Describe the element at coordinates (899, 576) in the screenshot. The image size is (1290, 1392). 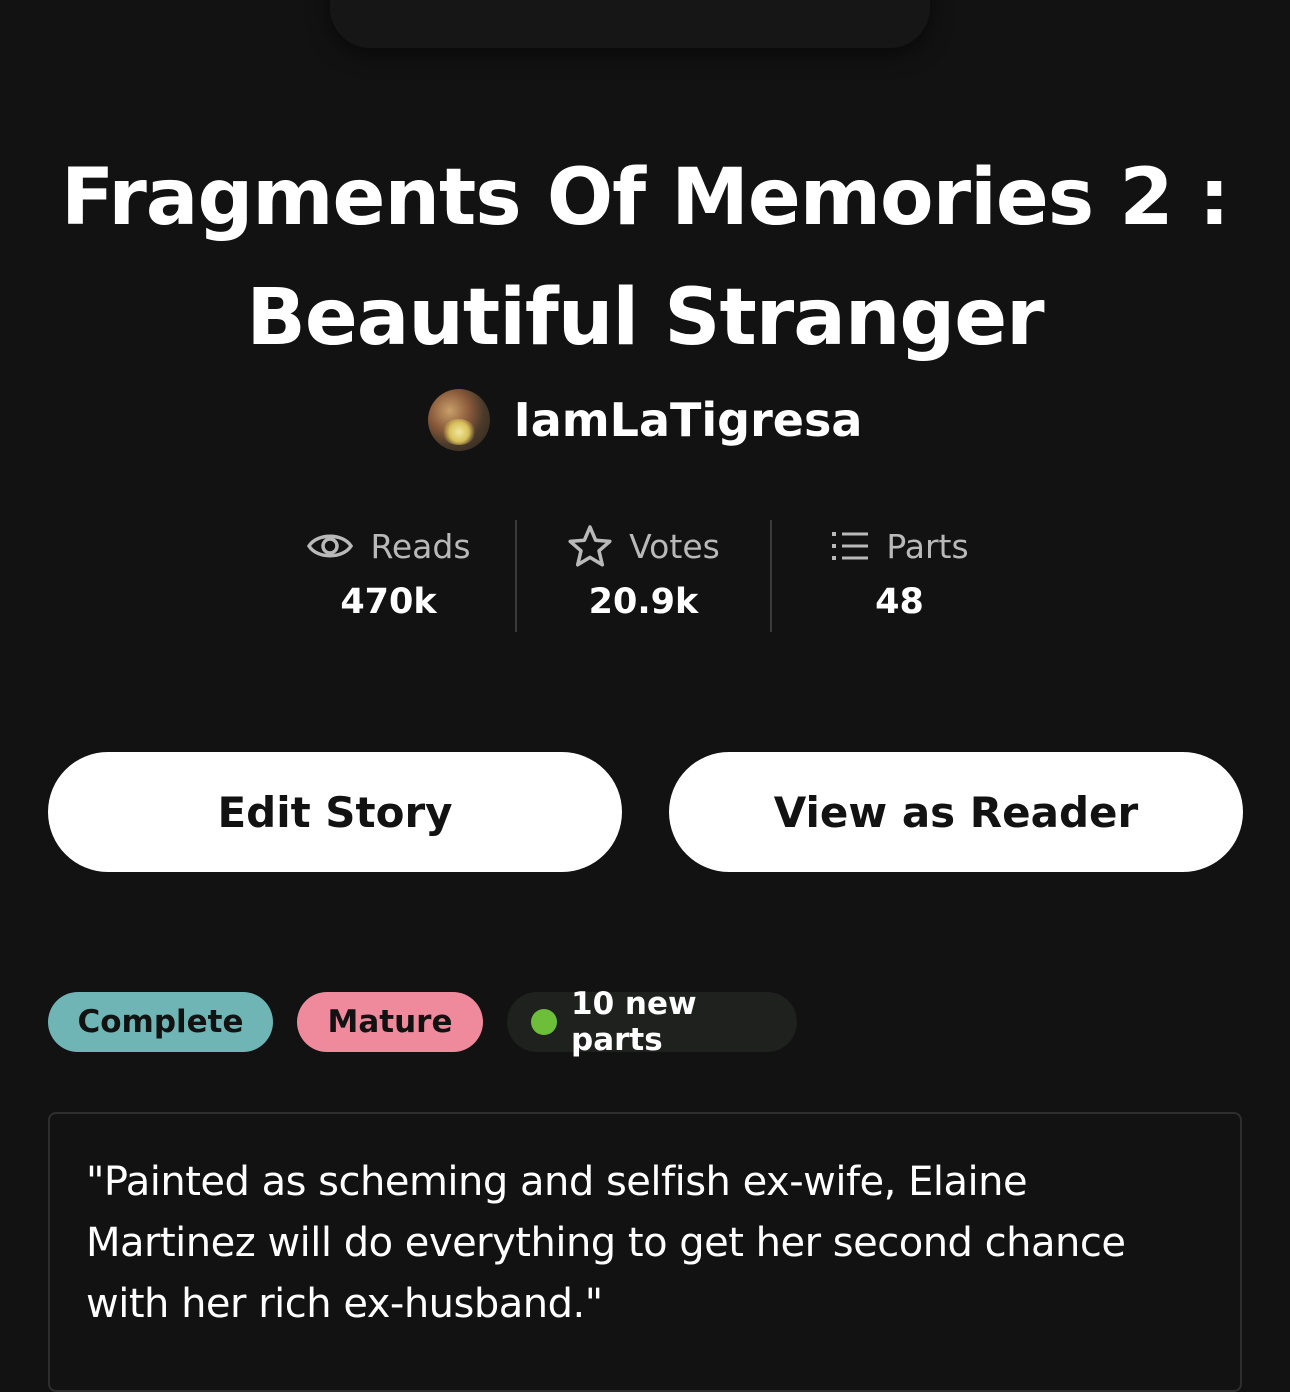
I see `stat-parts: Parts 48` at that location.